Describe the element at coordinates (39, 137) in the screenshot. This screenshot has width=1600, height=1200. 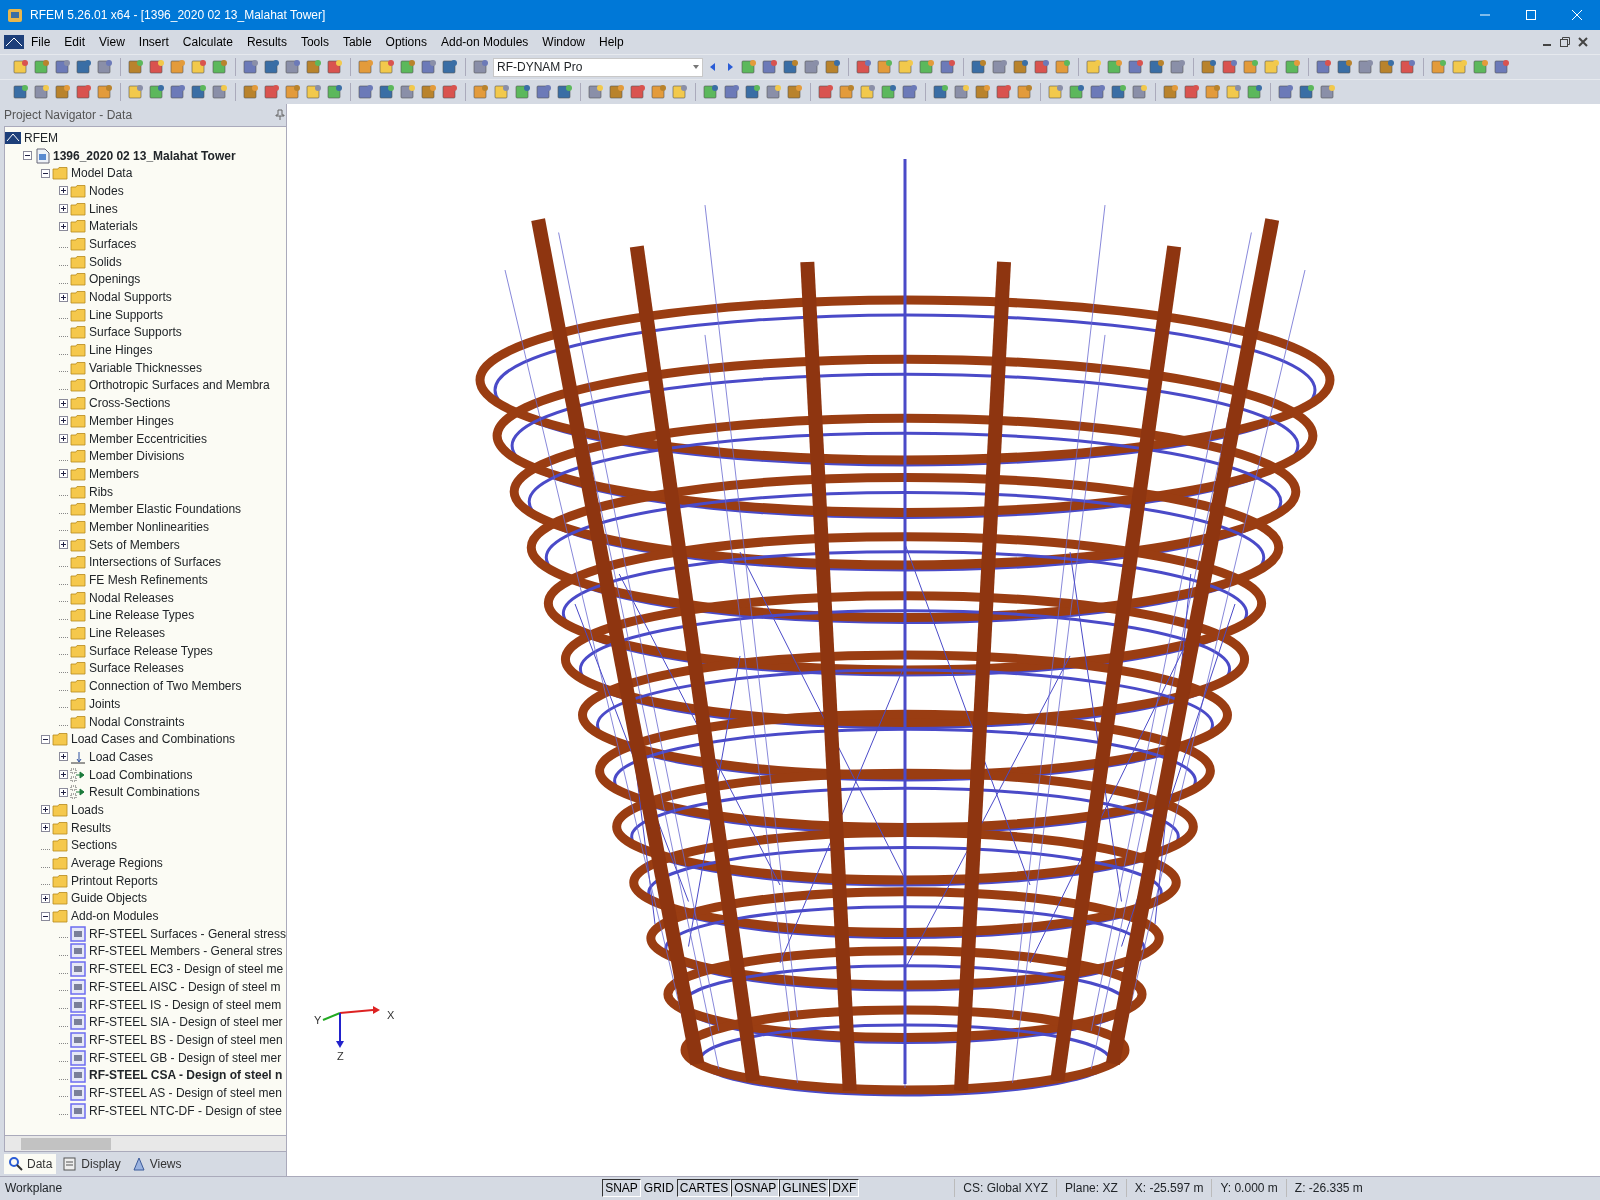
I see `tree-item: RFEM` at that location.